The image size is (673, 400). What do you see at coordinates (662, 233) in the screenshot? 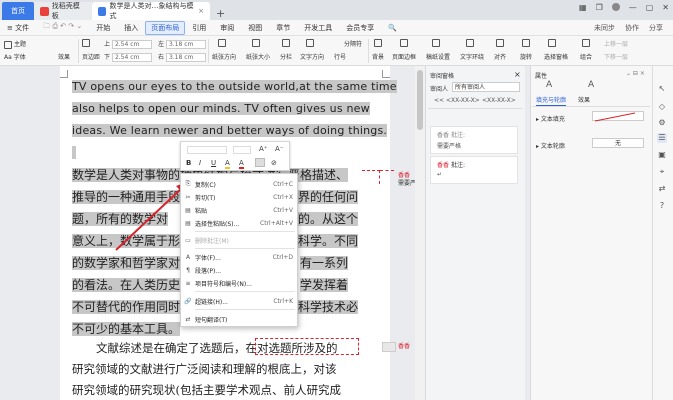
I see `side-toolbar` at bounding box center [662, 233].